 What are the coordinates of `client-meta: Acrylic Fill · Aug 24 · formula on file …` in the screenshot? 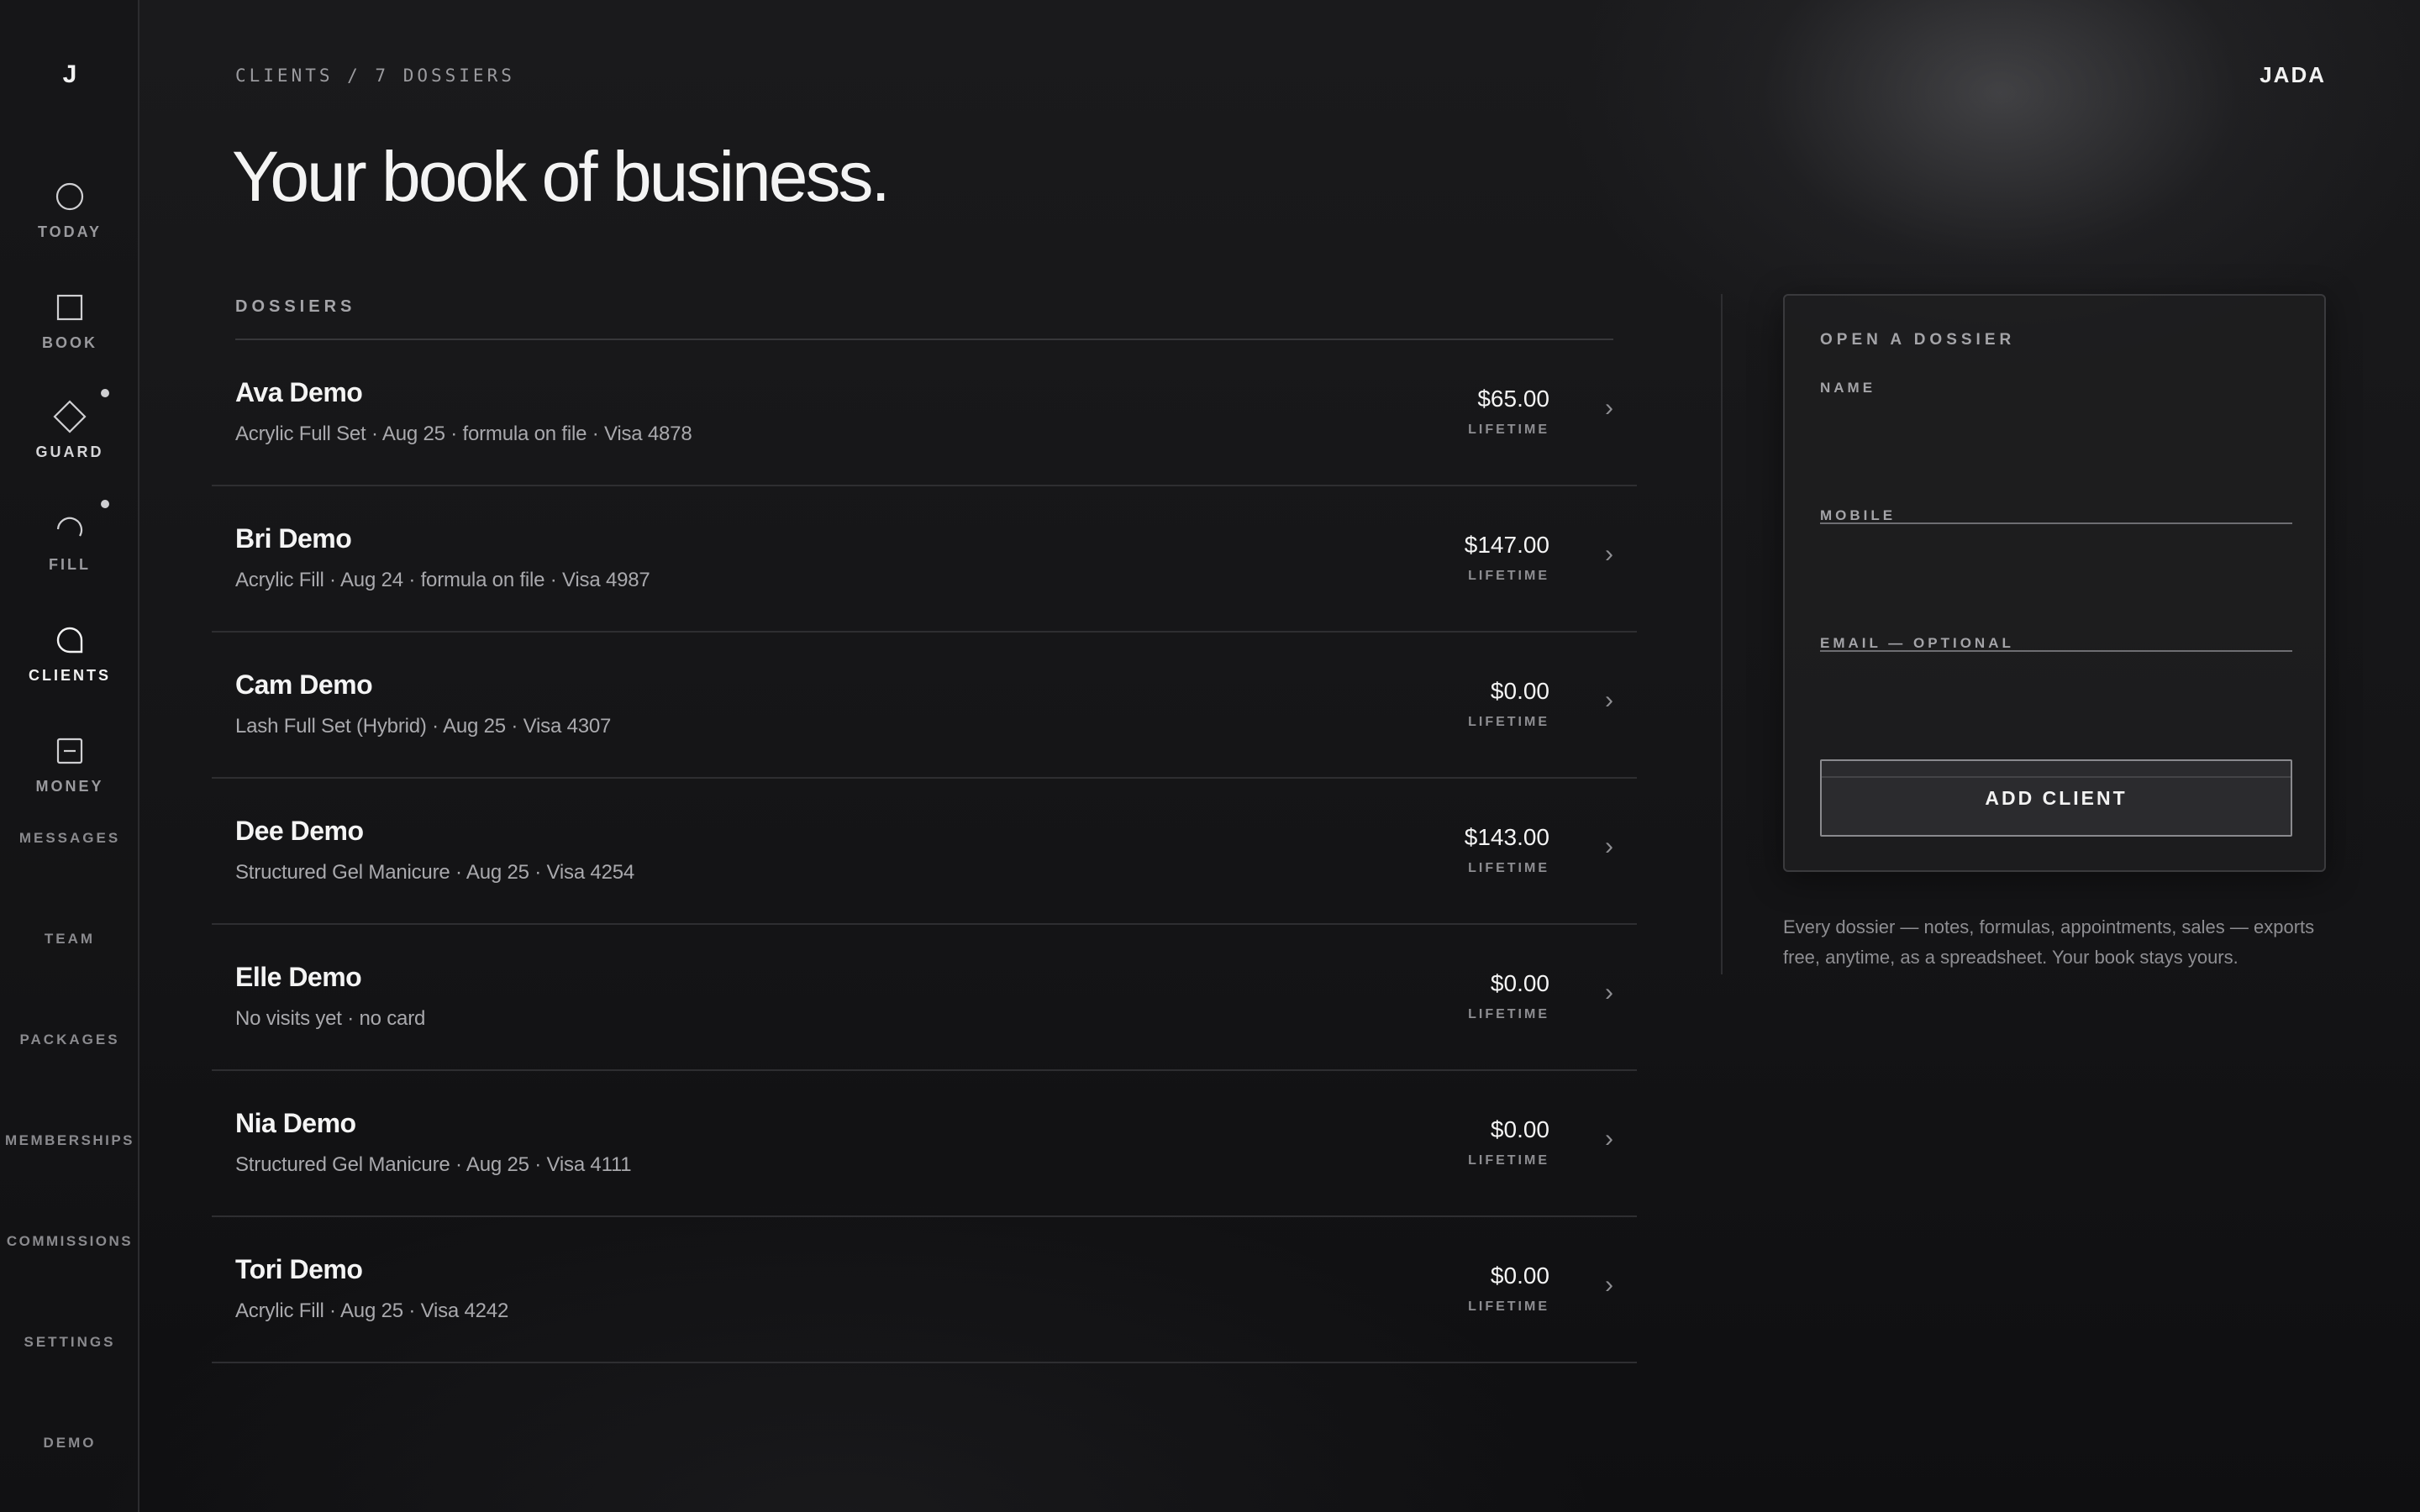 It's located at (442, 580).